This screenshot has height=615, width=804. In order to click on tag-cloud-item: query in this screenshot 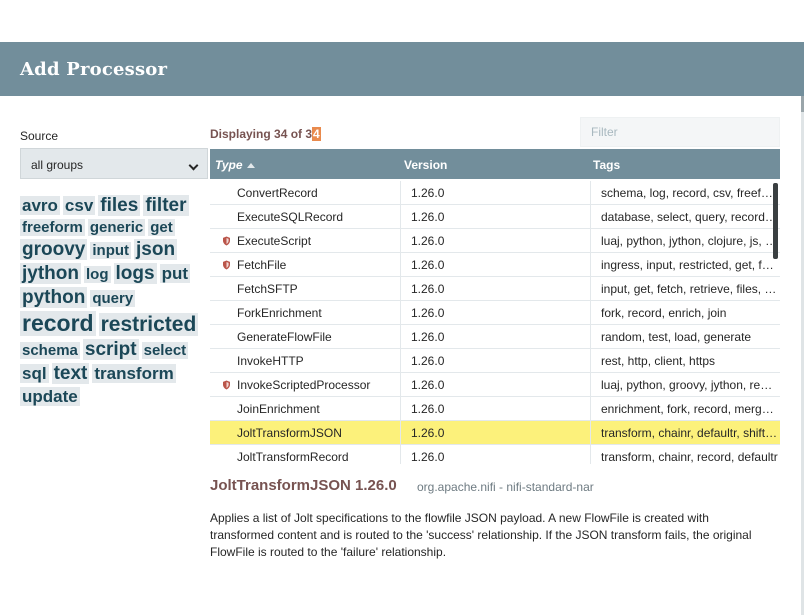, I will do `click(113, 298)`.